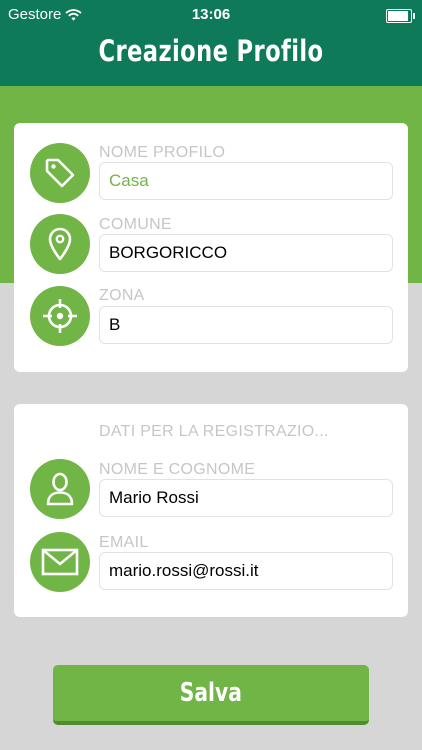  Describe the element at coordinates (122, 295) in the screenshot. I see `zona-label: ZONA` at that location.